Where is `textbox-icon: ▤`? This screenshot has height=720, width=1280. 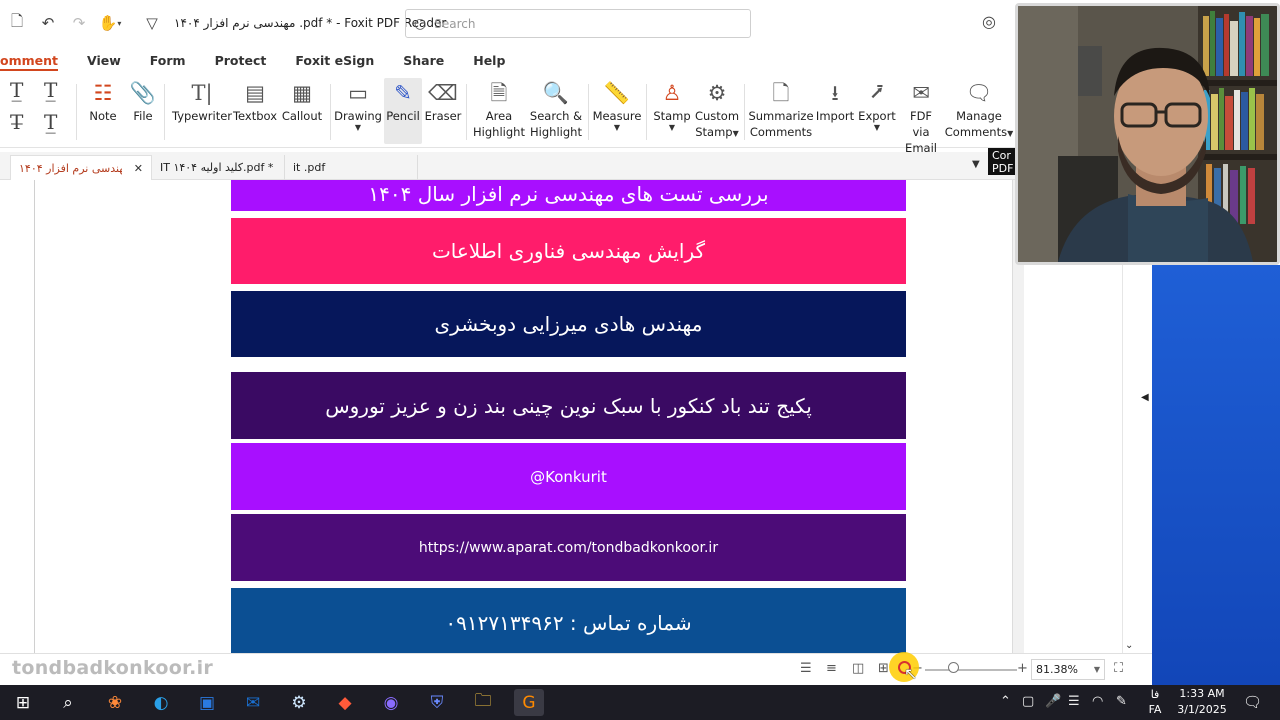
textbox-icon: ▤ is located at coordinates (255, 93).